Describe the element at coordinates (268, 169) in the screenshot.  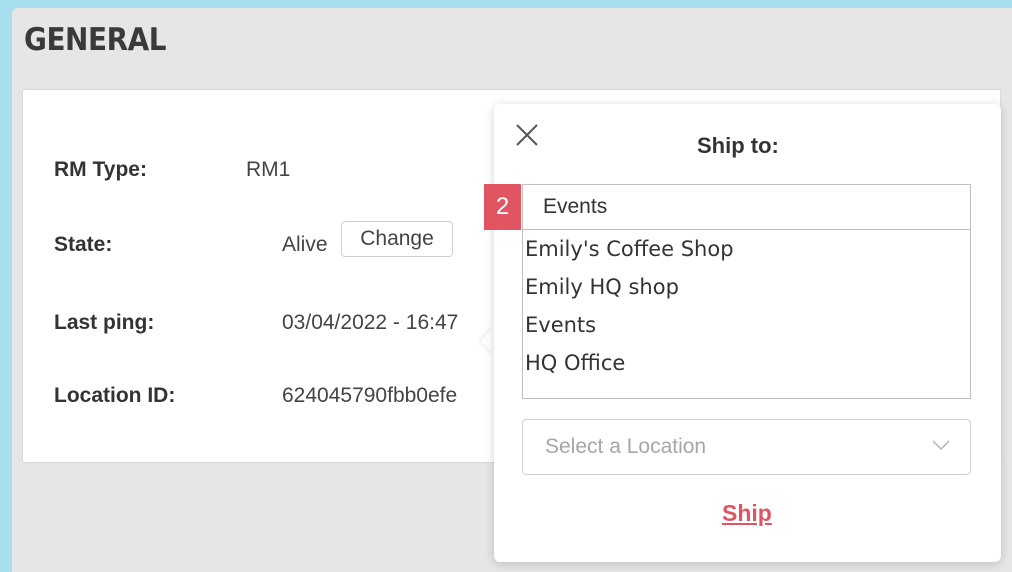
I see `rm-type-value: RM1` at that location.